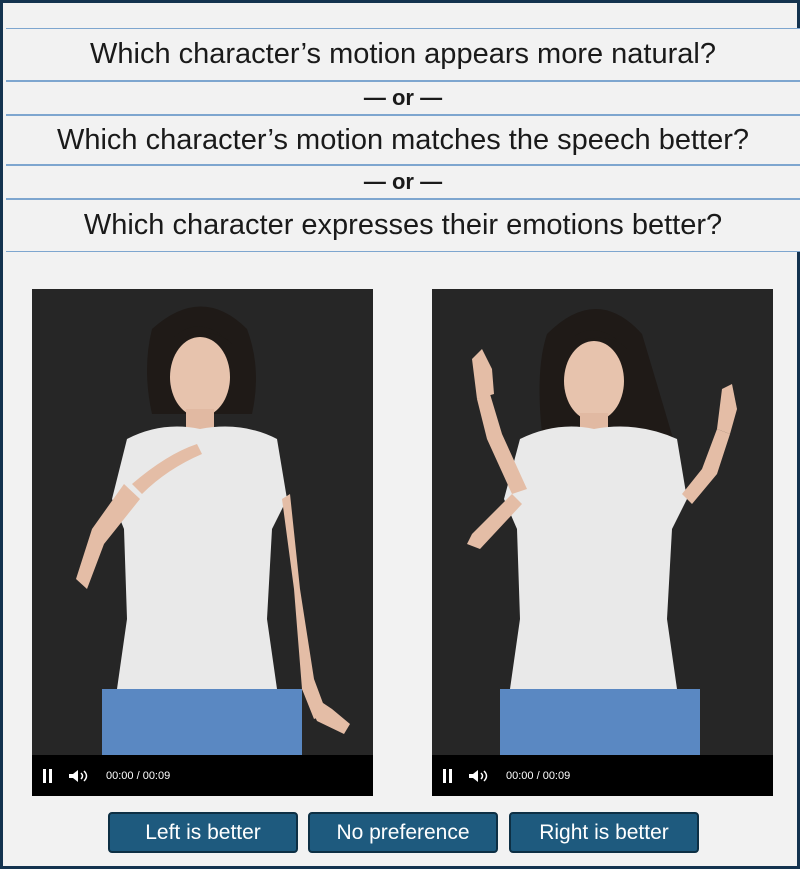 The width and height of the screenshot is (800, 869). I want to click on video-controls-left: 00:00 / 00:09, so click(202, 775).